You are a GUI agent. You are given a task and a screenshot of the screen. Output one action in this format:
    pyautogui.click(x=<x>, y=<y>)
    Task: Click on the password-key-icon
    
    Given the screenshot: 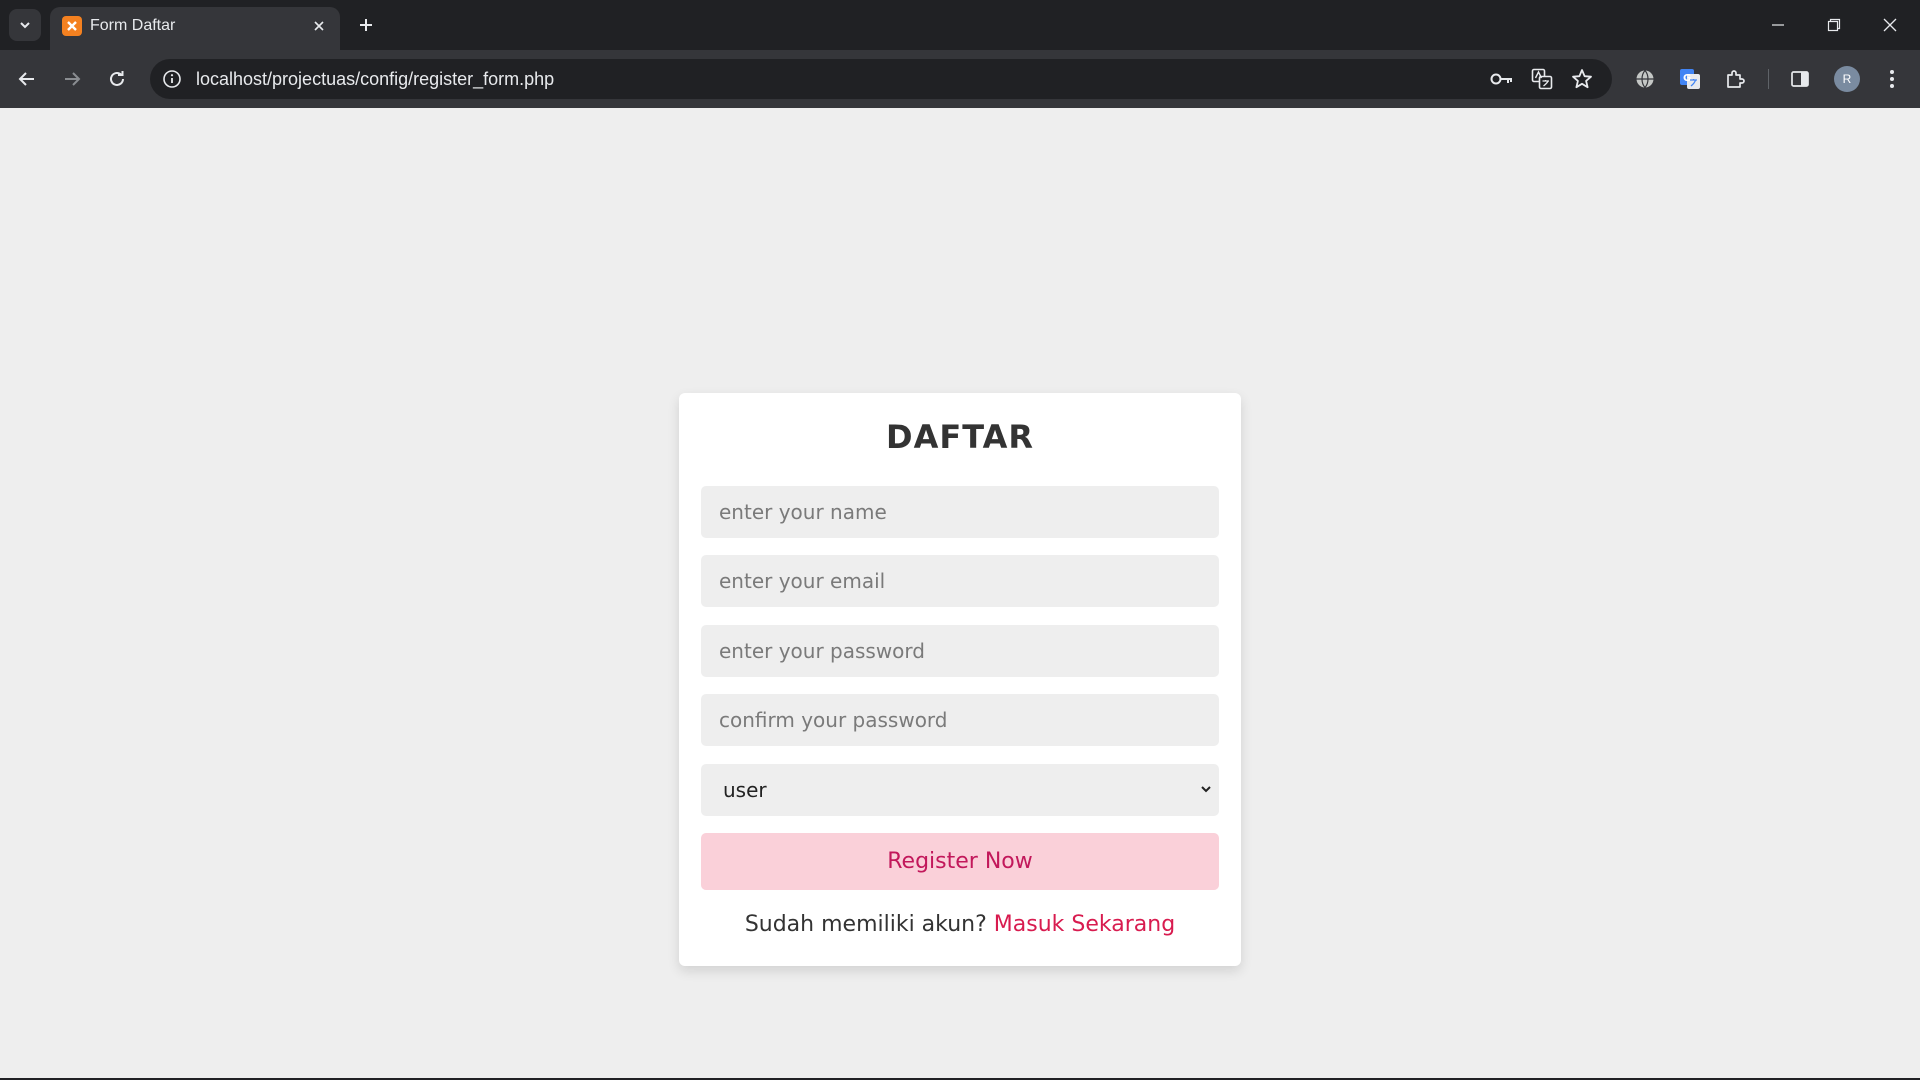 What is the action you would take?
    pyautogui.click(x=1502, y=79)
    